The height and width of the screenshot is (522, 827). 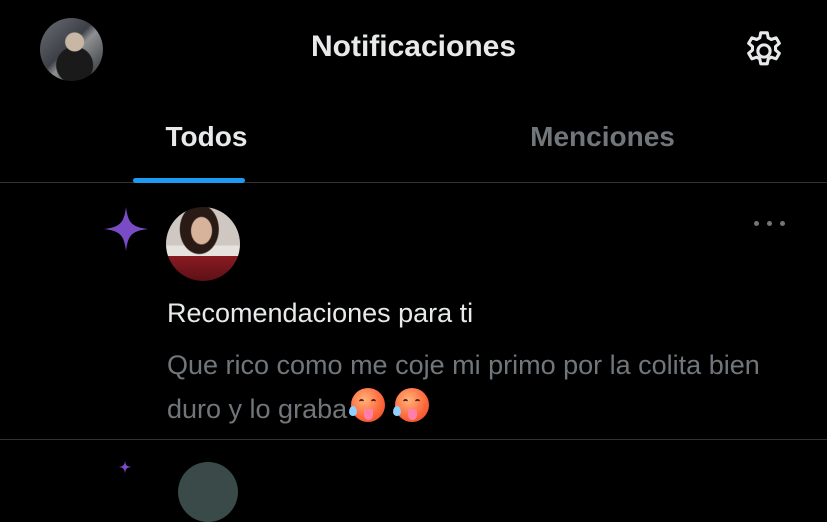 What do you see at coordinates (206, 141) in the screenshot?
I see `tab-todos: Todos` at bounding box center [206, 141].